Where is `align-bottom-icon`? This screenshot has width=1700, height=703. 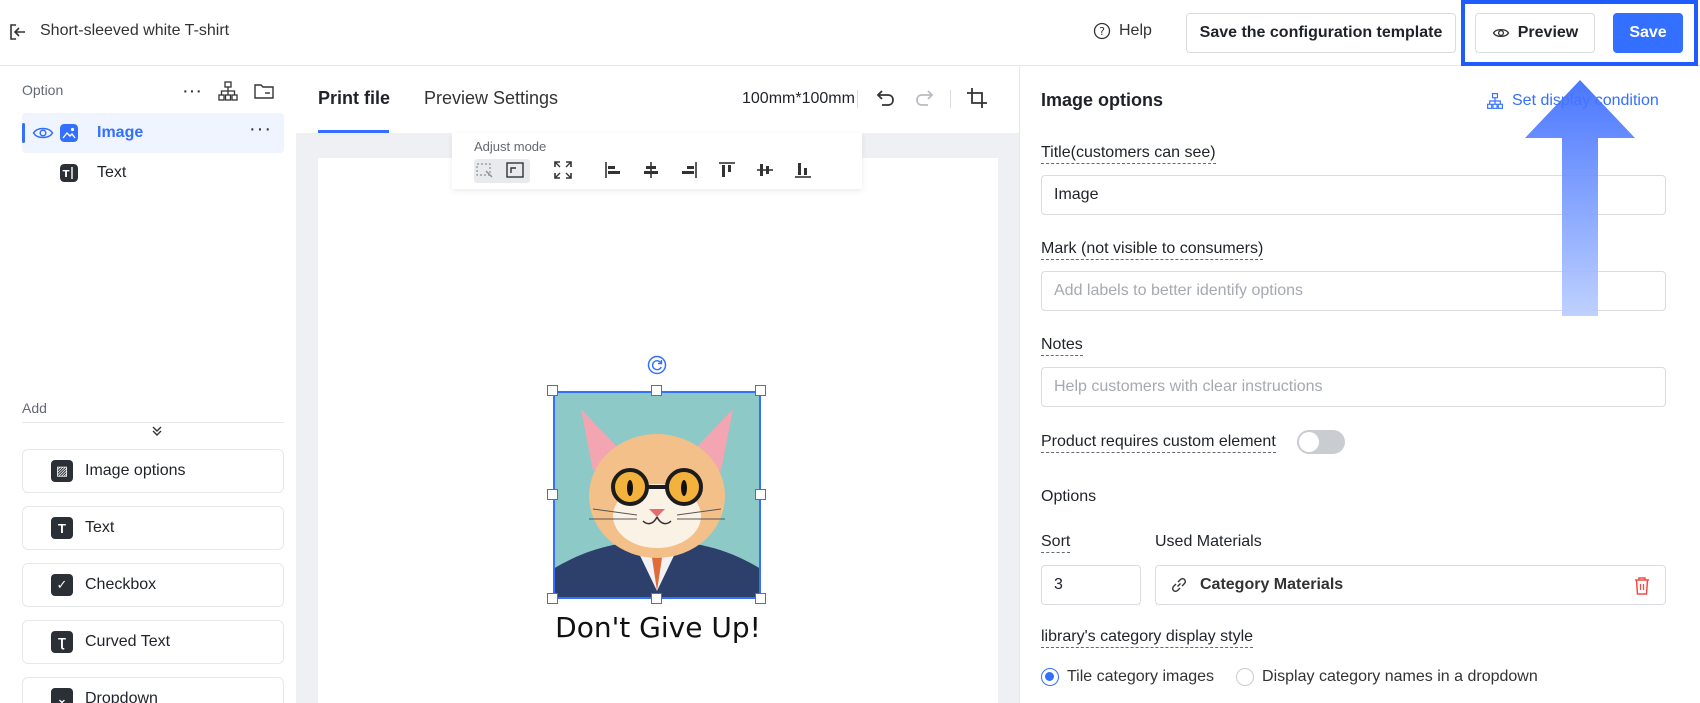 align-bottom-icon is located at coordinates (803, 170).